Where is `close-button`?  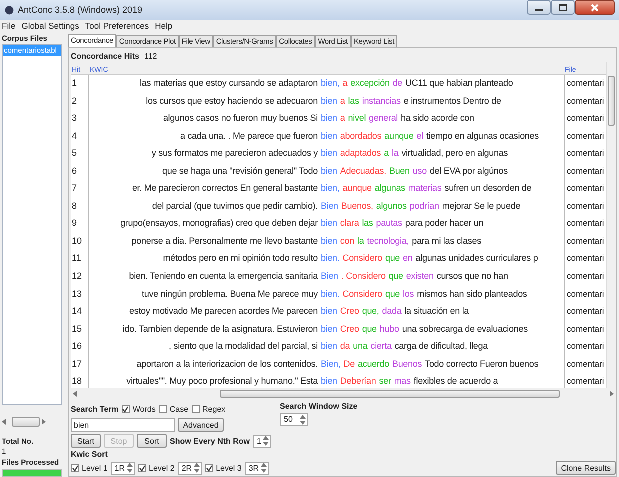 close-button is located at coordinates (595, 7).